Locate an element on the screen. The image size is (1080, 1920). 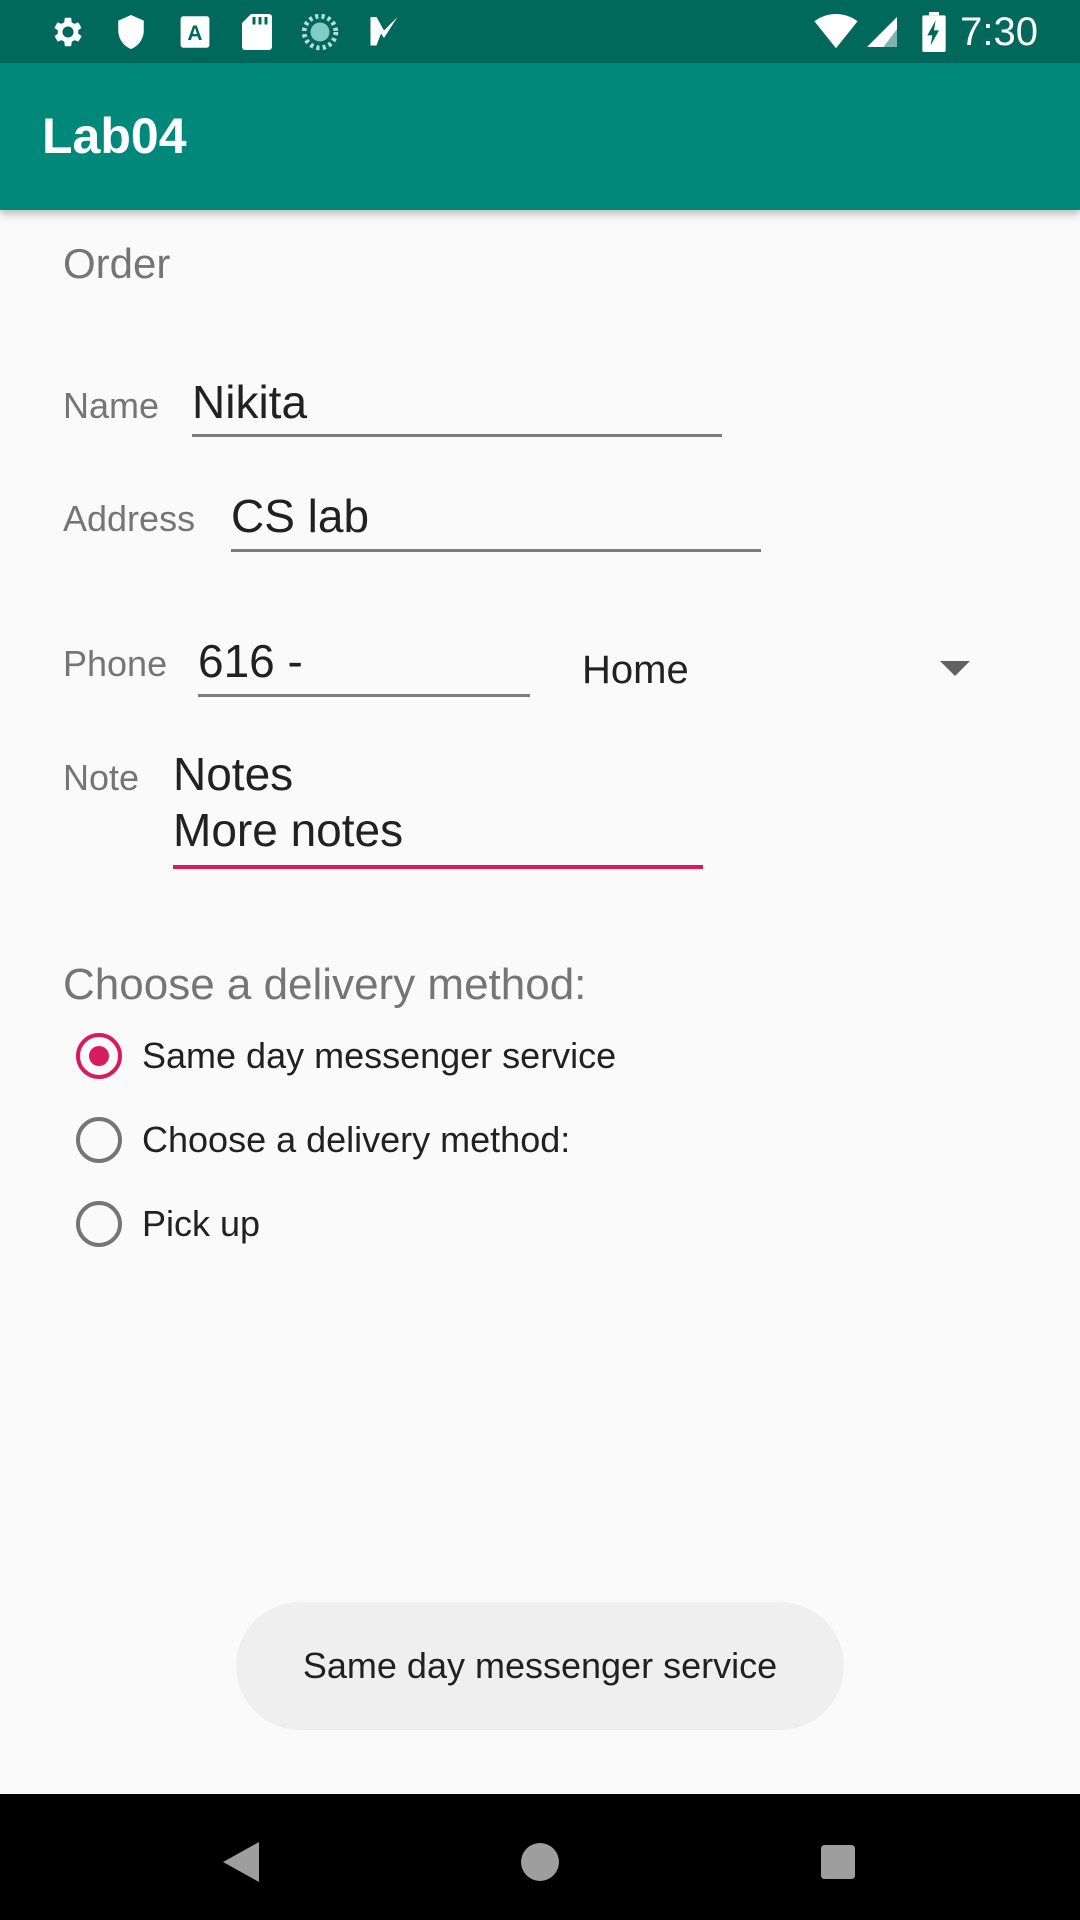
font-icon: A is located at coordinates (195, 32).